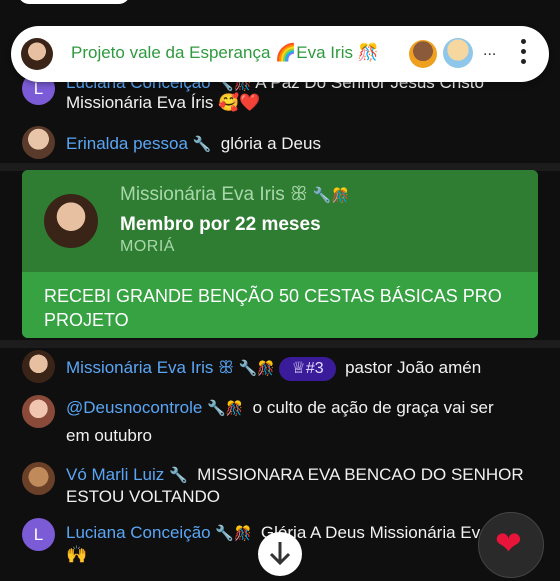  Describe the element at coordinates (307, 369) in the screenshot. I see `rank-badge: ♕#3` at that location.